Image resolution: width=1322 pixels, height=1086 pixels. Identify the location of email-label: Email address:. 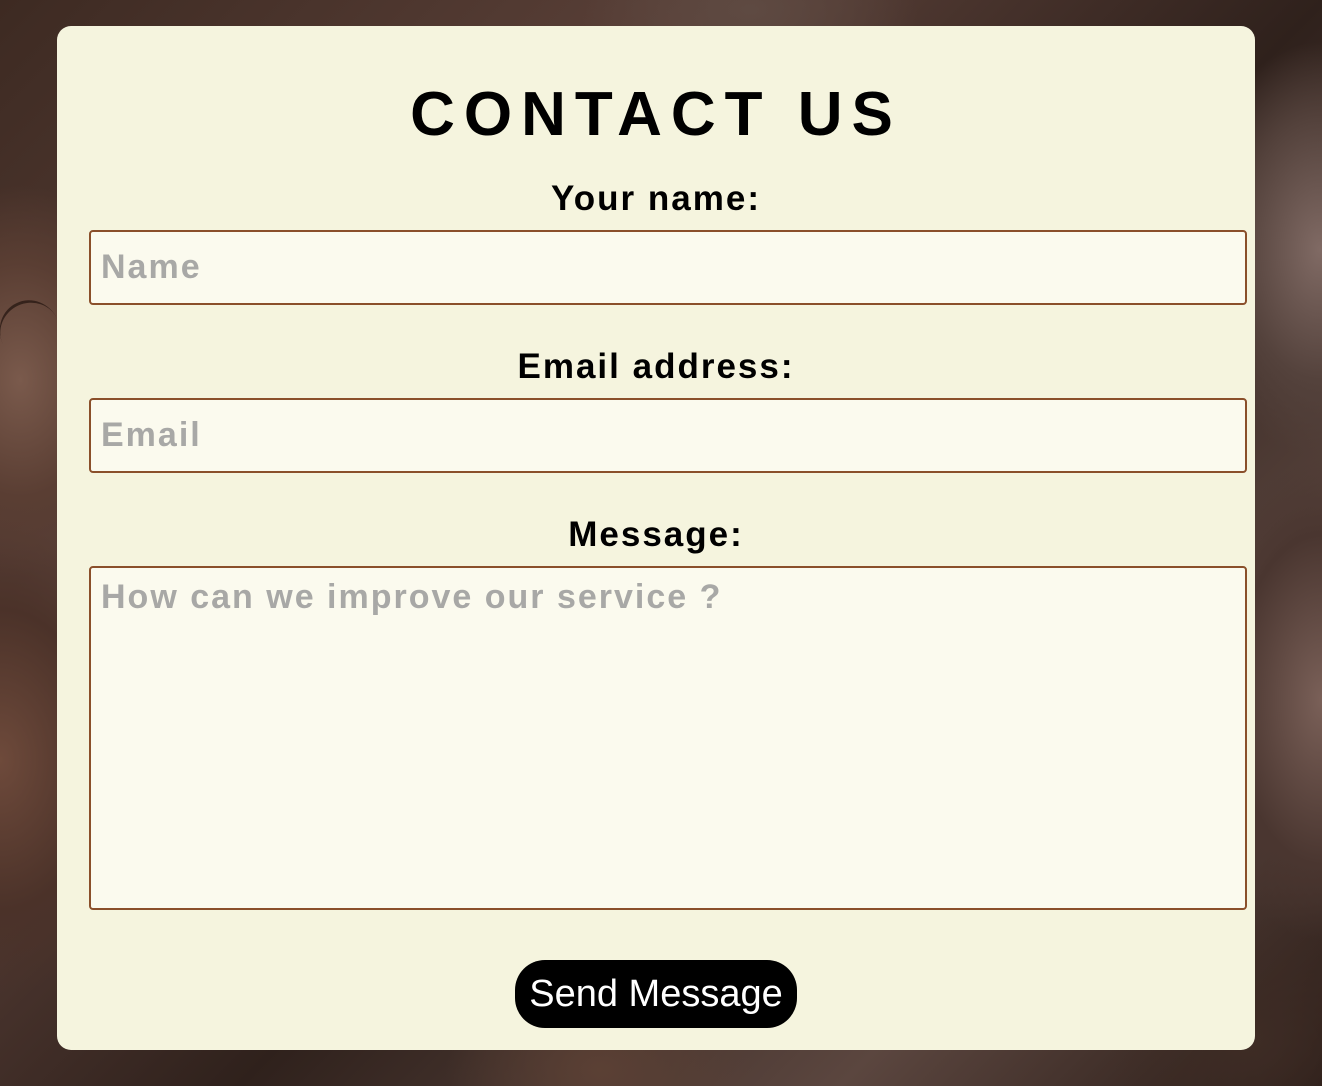
(656, 366).